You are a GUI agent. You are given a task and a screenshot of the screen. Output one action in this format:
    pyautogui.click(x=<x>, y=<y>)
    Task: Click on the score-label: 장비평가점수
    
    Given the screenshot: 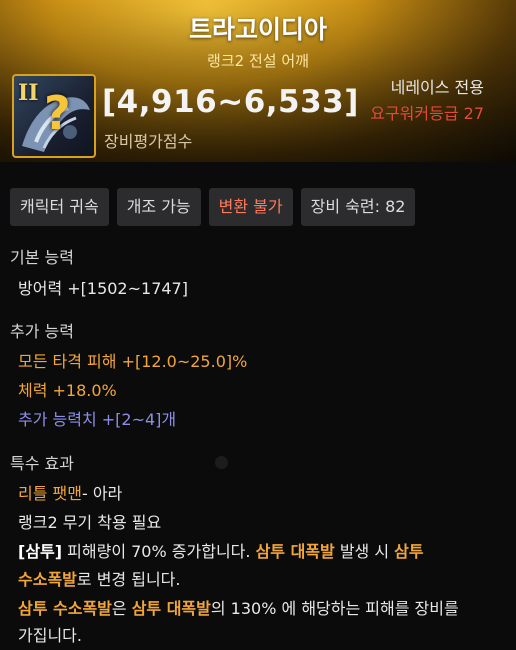 What is the action you would take?
    pyautogui.click(x=148, y=141)
    